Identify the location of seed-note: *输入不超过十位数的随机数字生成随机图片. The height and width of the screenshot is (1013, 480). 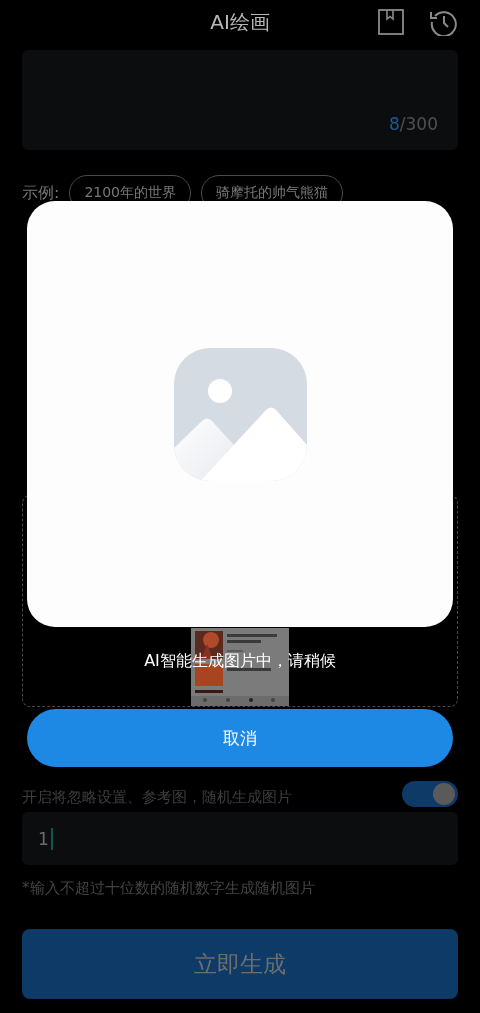
(169, 888).